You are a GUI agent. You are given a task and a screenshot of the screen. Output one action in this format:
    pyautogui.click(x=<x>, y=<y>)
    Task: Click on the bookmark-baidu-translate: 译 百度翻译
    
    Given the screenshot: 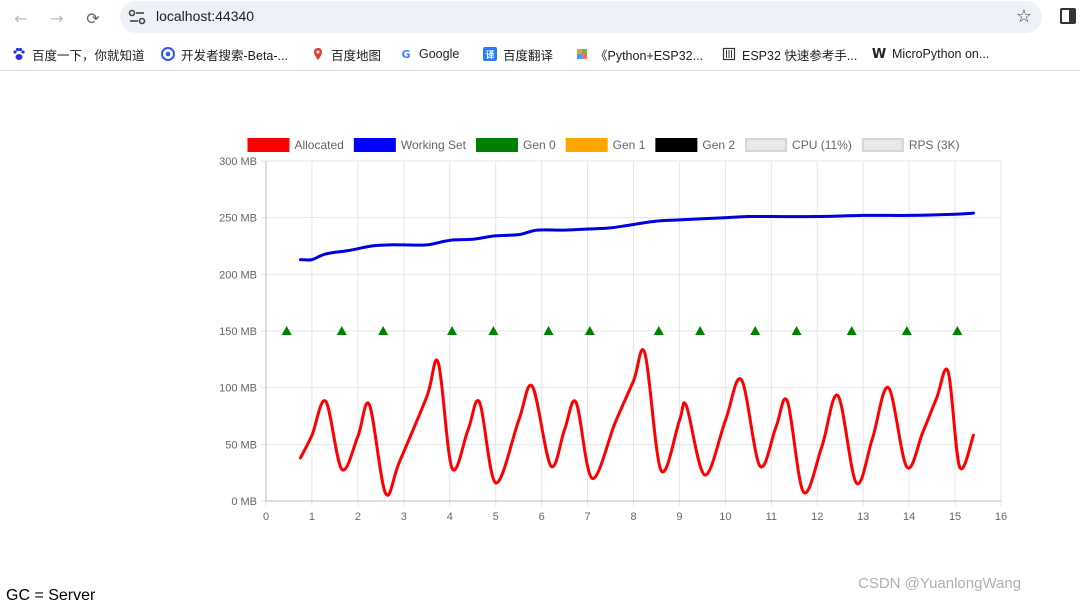 What is the action you would take?
    pyautogui.click(x=518, y=54)
    